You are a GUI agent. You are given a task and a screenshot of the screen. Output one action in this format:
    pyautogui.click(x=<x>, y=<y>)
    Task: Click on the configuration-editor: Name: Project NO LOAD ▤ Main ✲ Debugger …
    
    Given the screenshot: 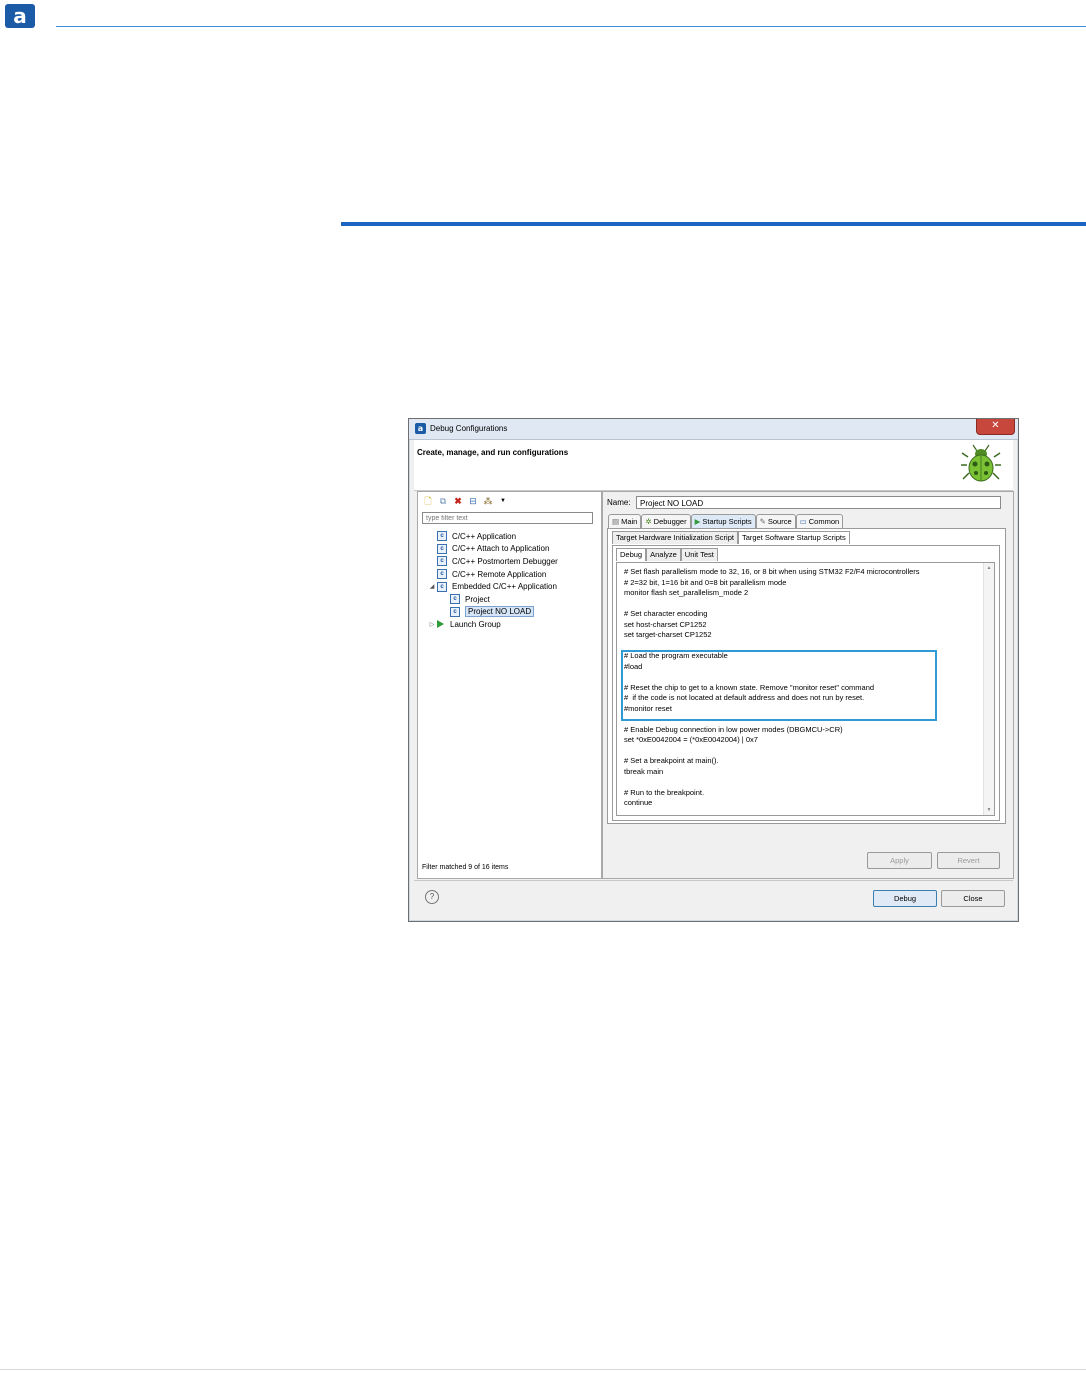 What is the action you would take?
    pyautogui.click(x=808, y=685)
    